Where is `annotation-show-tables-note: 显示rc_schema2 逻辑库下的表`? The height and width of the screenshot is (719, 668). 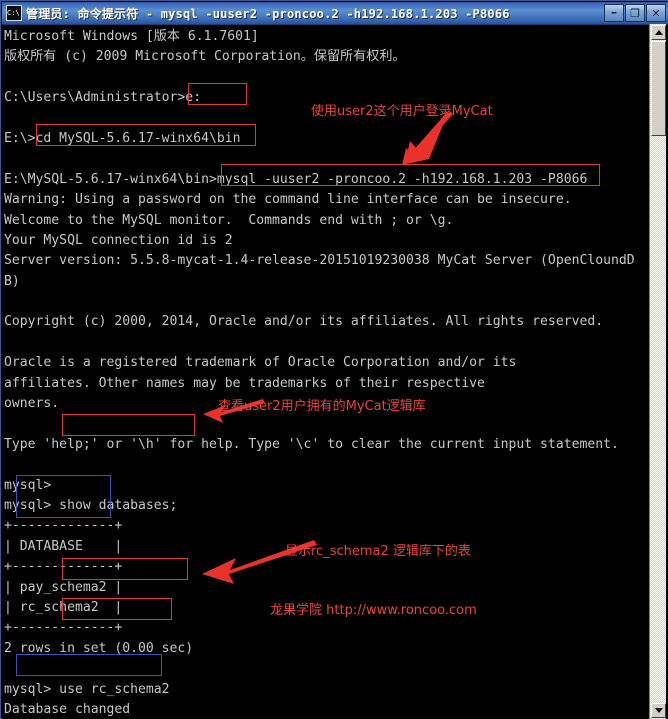 annotation-show-tables-note: 显示rc_schema2 逻辑库下的表 is located at coordinates (378, 551).